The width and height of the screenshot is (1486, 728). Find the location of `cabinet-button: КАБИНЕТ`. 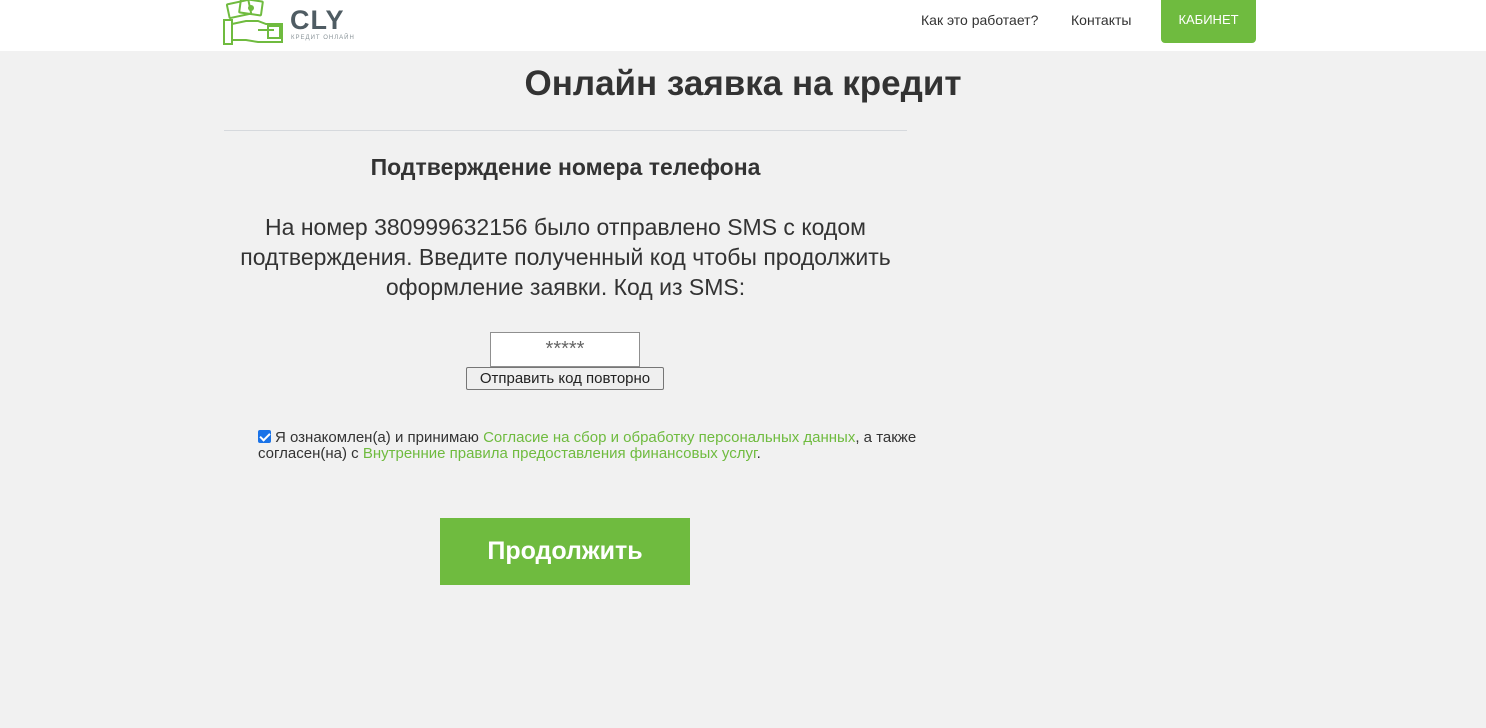

cabinet-button: КАБИНЕТ is located at coordinates (1208, 21).